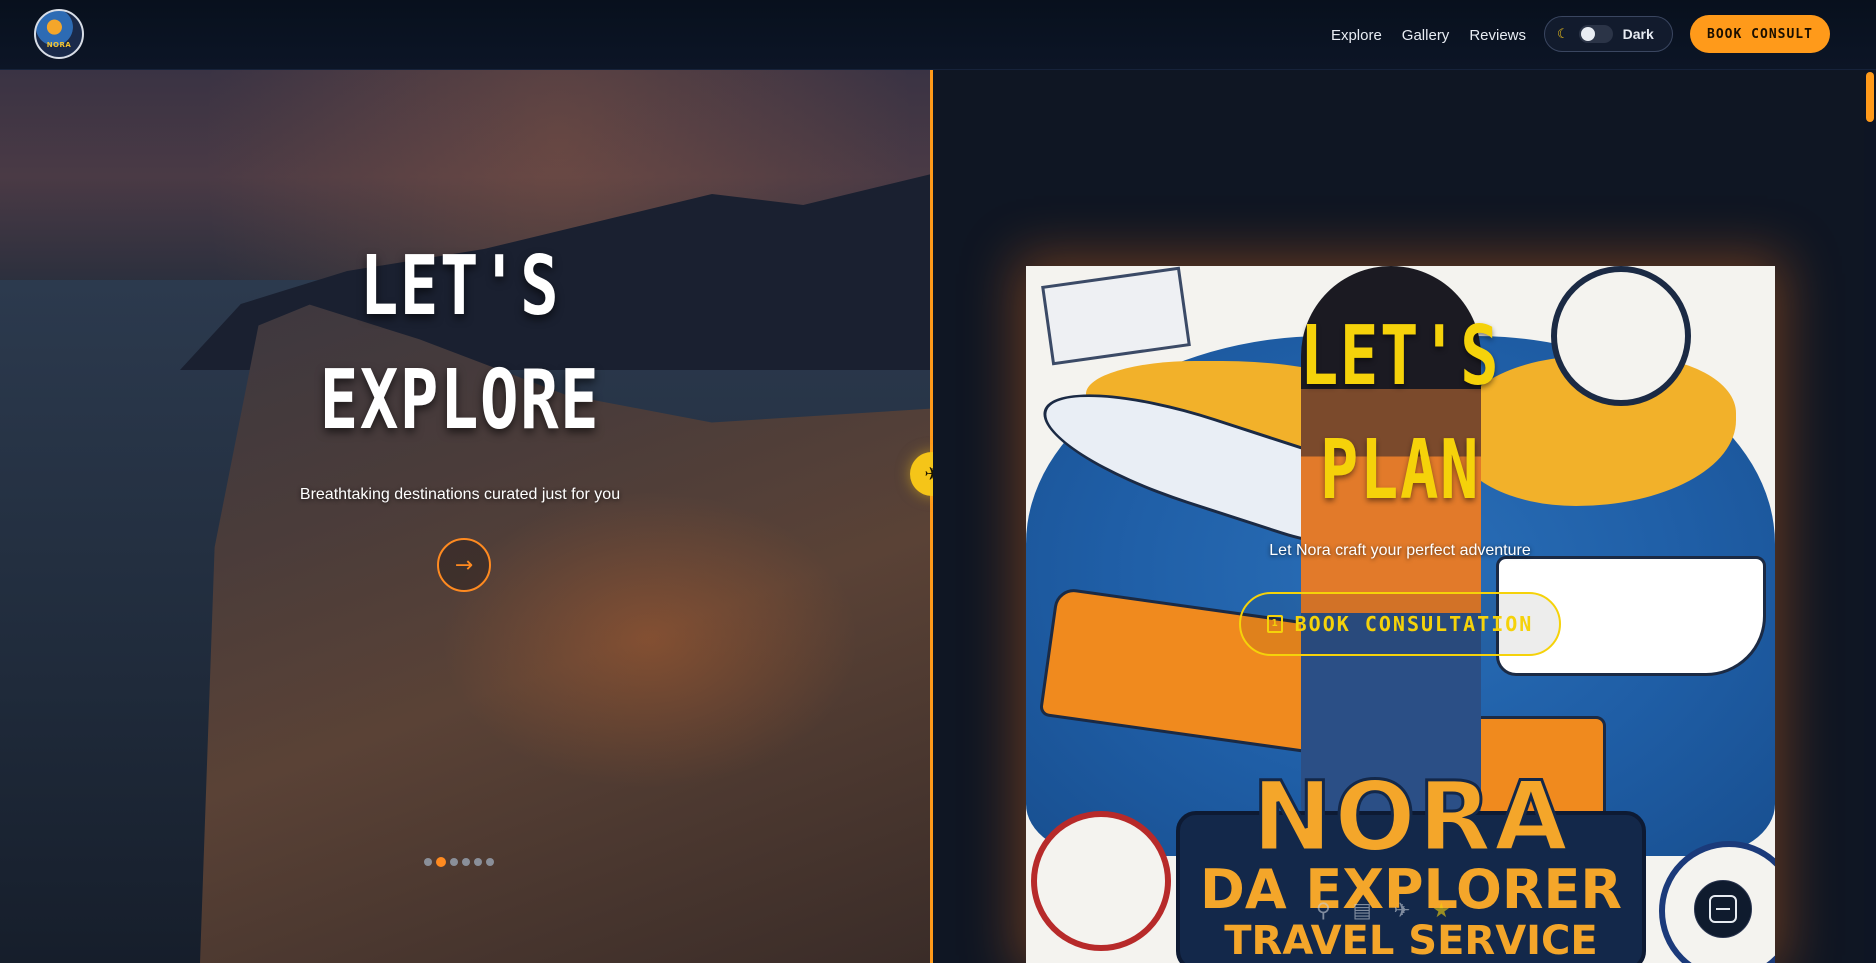  I want to click on scan-icon, so click(1723, 909).